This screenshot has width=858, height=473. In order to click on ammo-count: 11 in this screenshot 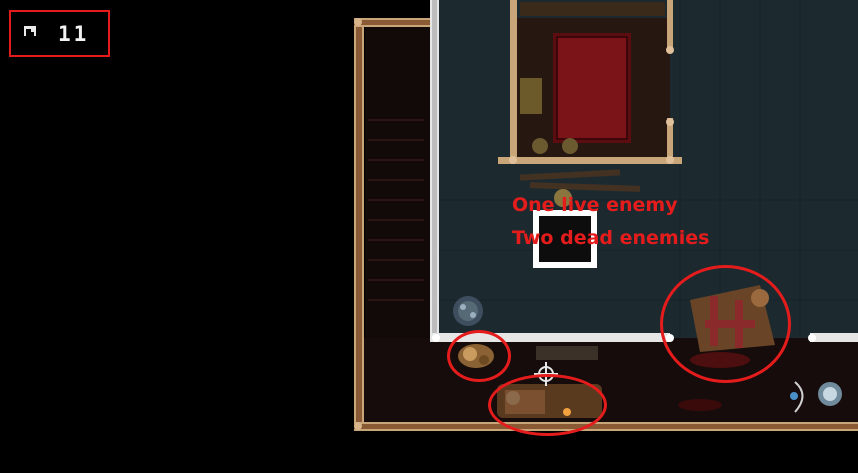, I will do `click(74, 34)`.